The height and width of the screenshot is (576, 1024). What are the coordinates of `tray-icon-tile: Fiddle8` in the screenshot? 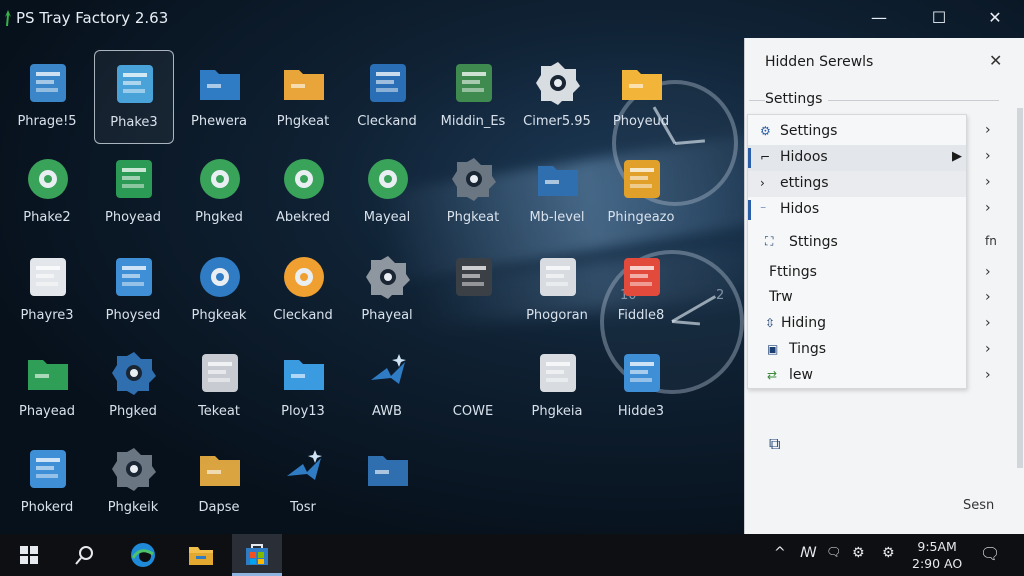 It's located at (641, 290).